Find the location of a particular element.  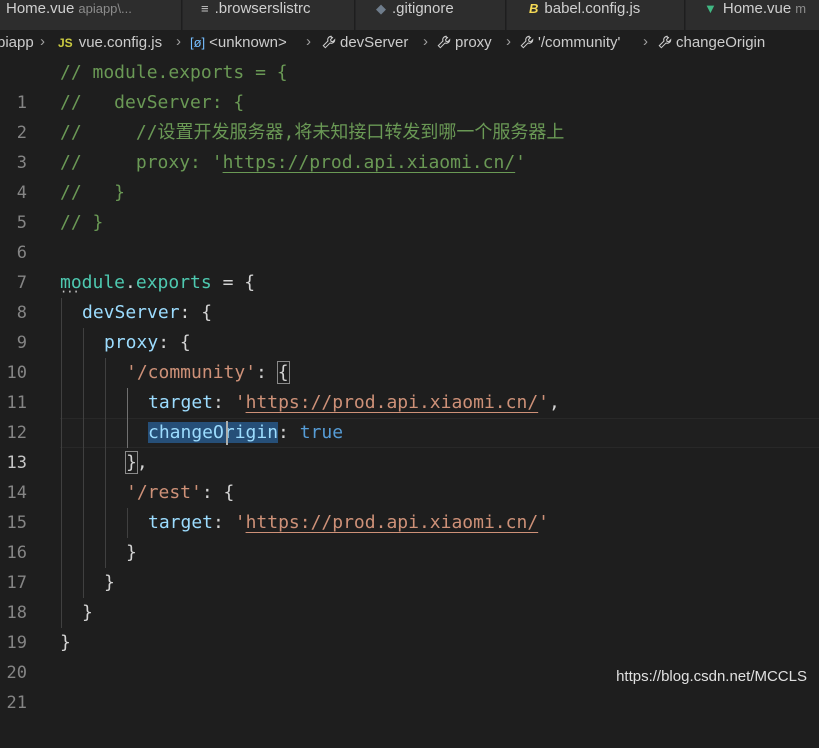

code-line: 19 } is located at coordinates (409, 625).